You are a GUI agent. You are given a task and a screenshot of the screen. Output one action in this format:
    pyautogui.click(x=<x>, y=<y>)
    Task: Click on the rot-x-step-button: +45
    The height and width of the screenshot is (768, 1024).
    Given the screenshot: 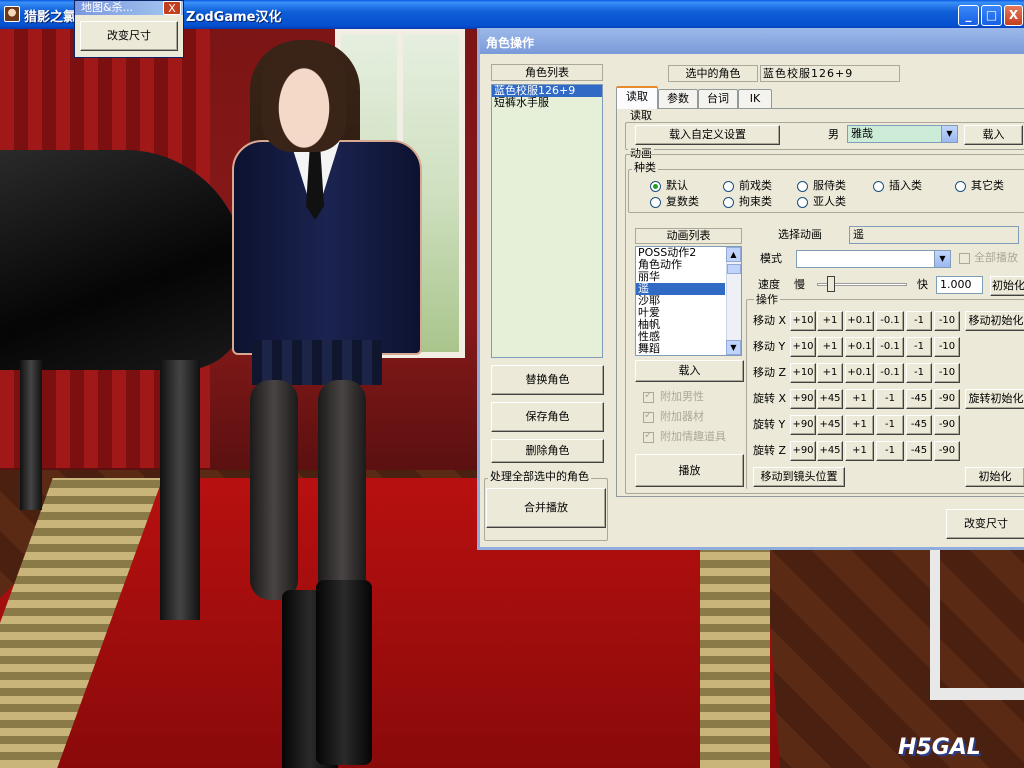 What is the action you would take?
    pyautogui.click(x=830, y=399)
    